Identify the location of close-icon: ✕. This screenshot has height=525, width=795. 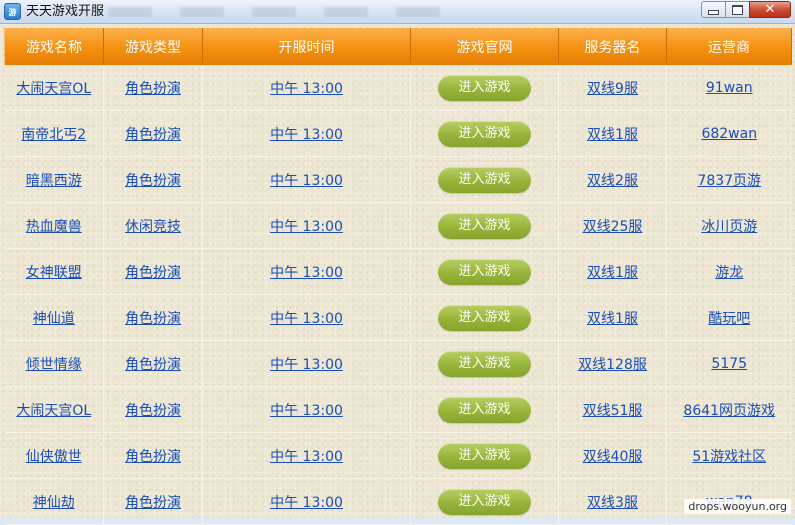
(770, 9).